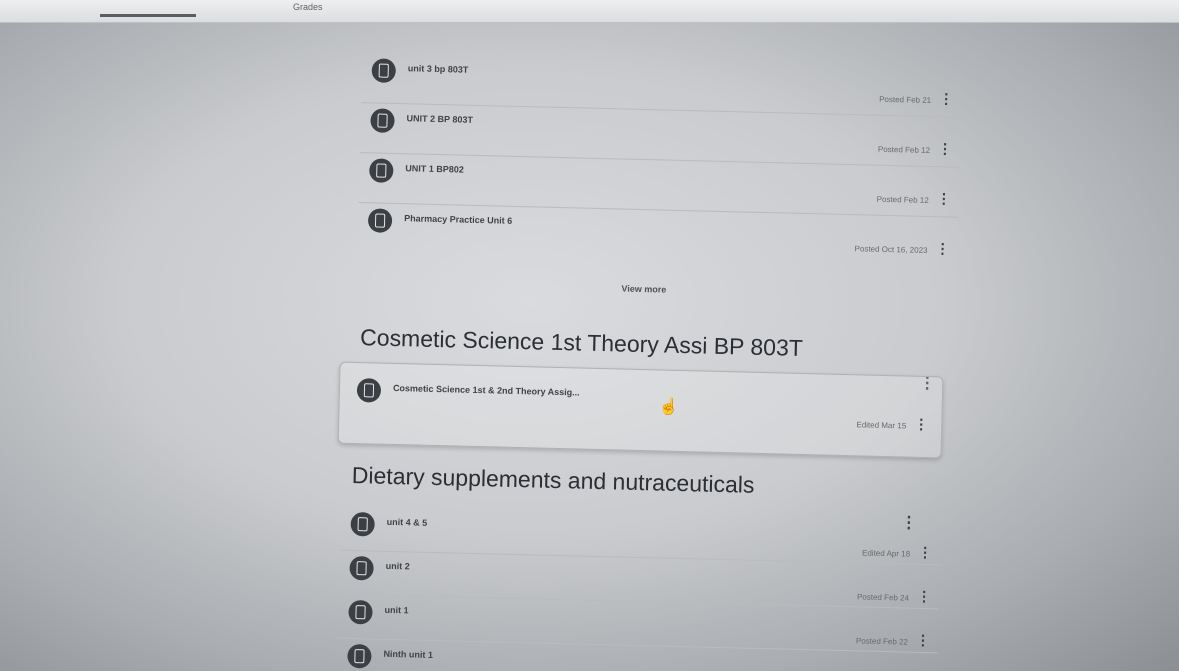 Image resolution: width=1179 pixels, height=671 pixels. Describe the element at coordinates (668, 407) in the screenshot. I see `hand-pointer-icon: ☝` at that location.